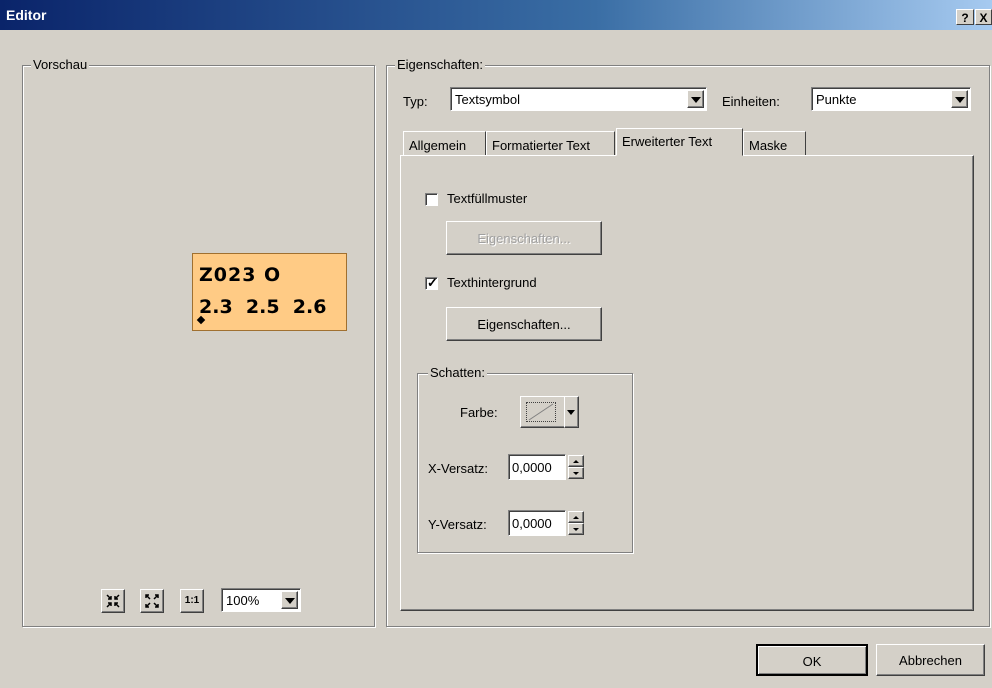 The image size is (992, 688). Describe the element at coordinates (983, 17) in the screenshot. I see `close-button: X` at that location.